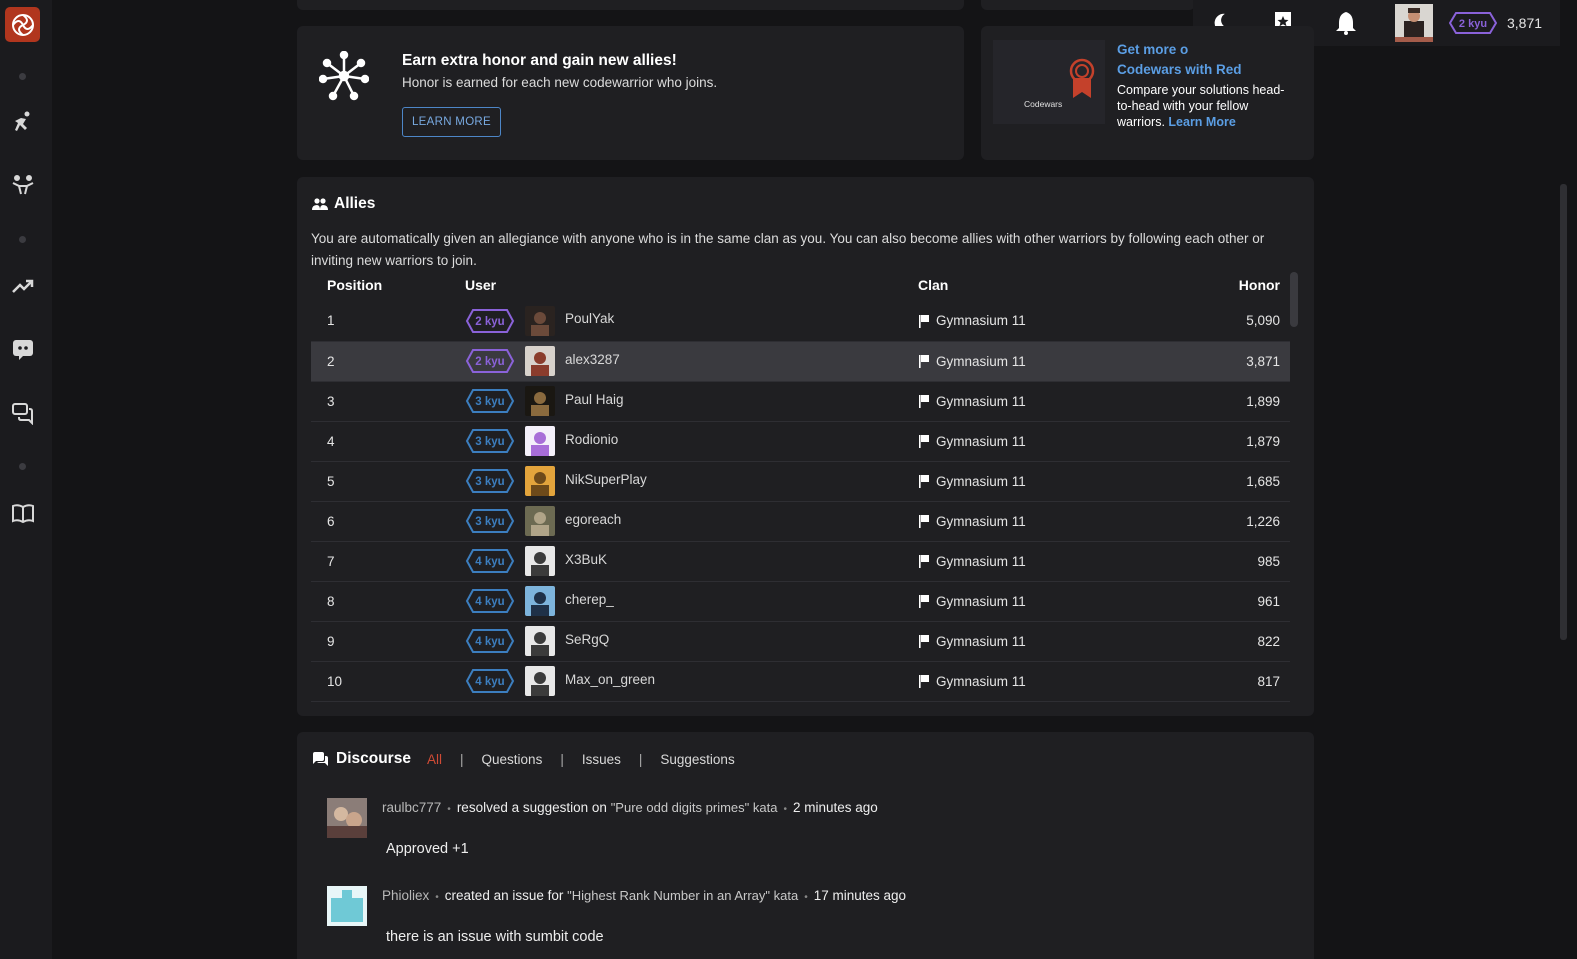 This screenshot has height=959, width=1577. Describe the element at coordinates (1346, 23) in the screenshot. I see `bell-icon` at that location.